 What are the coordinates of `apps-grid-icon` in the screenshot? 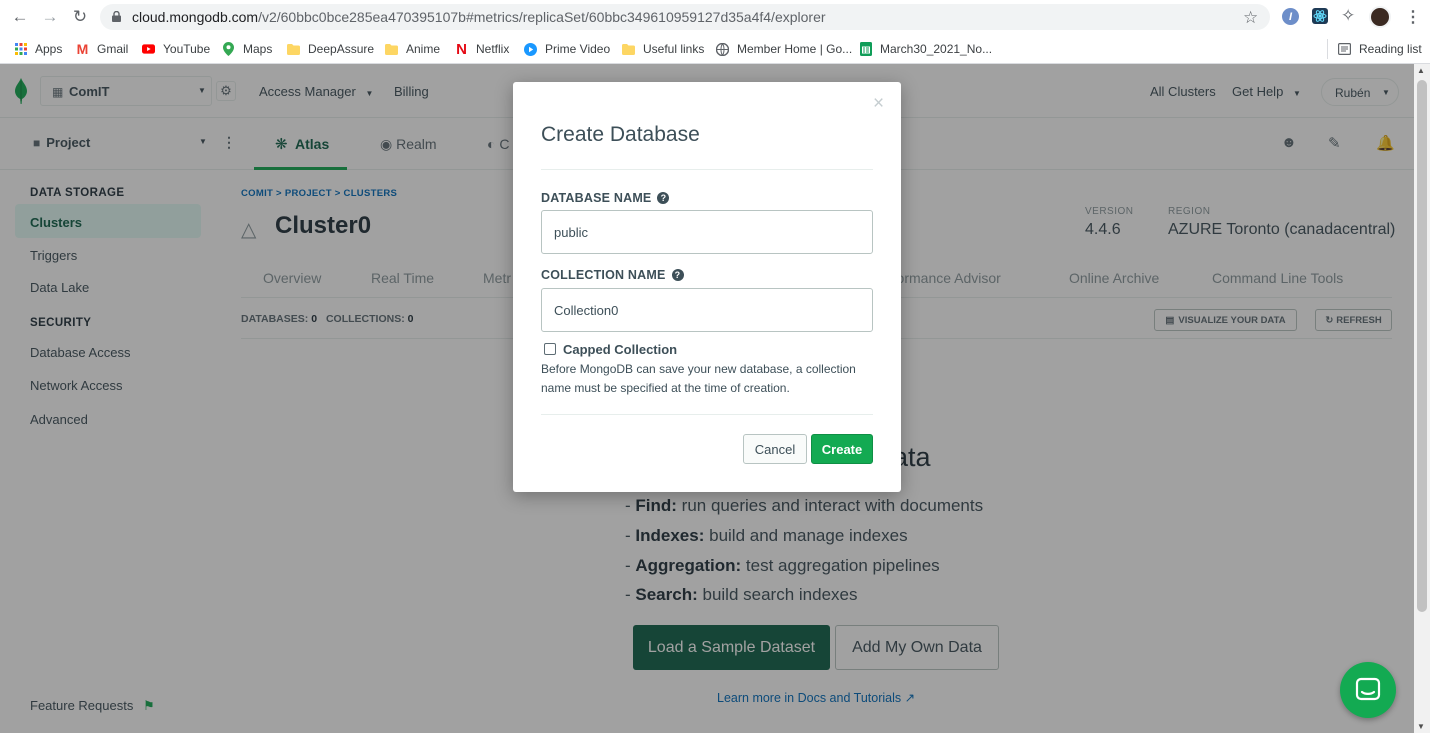 It's located at (20, 49).